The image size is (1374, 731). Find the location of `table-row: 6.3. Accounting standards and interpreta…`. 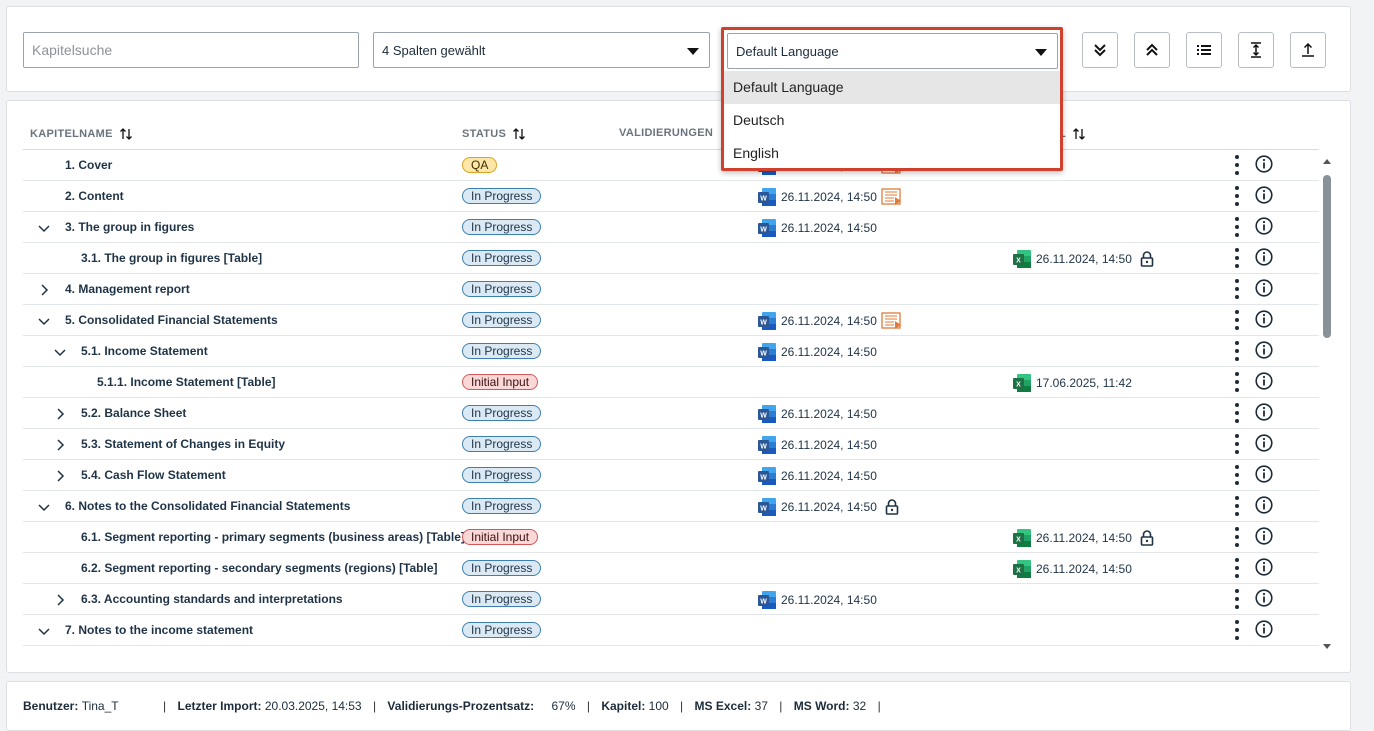

table-row: 6.3. Accounting standards and interpreta… is located at coordinates (671, 599).